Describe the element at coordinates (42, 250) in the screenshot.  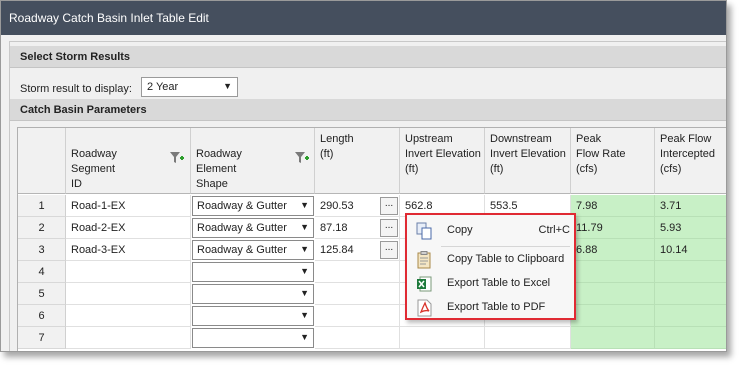
I see `row-number: 3` at that location.